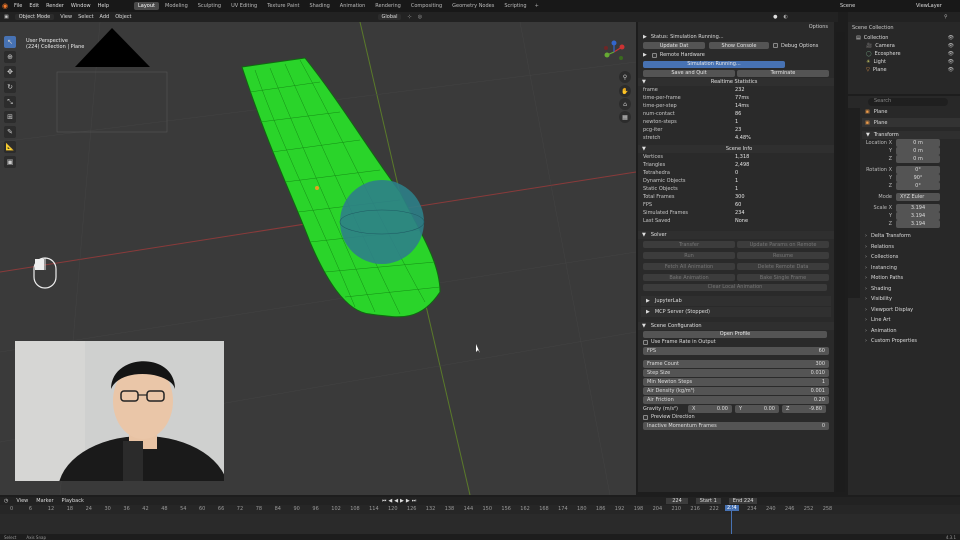 This screenshot has height=540, width=960. What do you see at coordinates (911, 278) in the screenshot?
I see `section-motion-paths: › Motion Paths` at bounding box center [911, 278].